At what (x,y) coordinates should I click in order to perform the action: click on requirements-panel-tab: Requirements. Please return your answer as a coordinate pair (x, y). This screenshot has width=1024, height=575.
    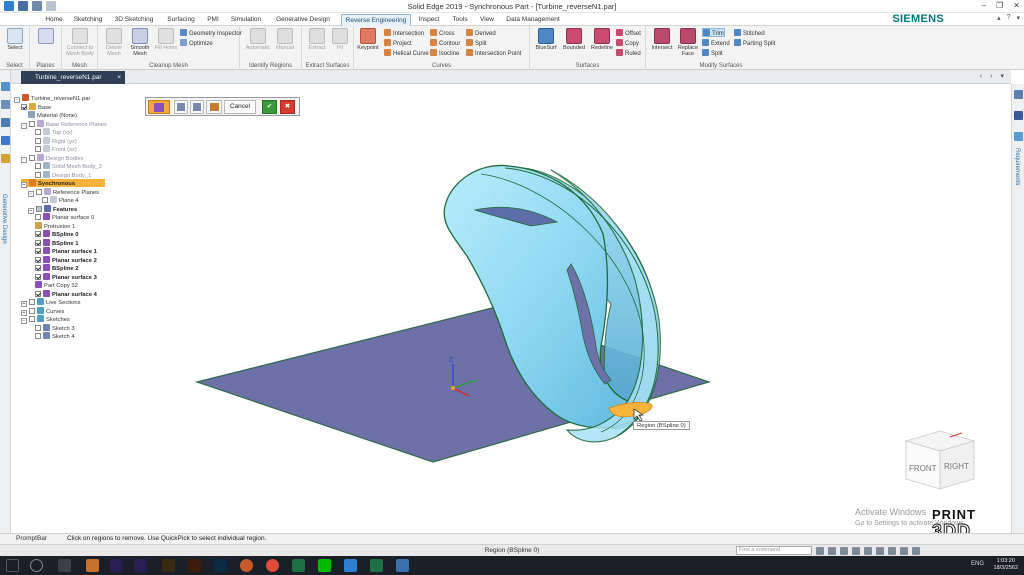
    Looking at the image, I should click on (1017, 166).